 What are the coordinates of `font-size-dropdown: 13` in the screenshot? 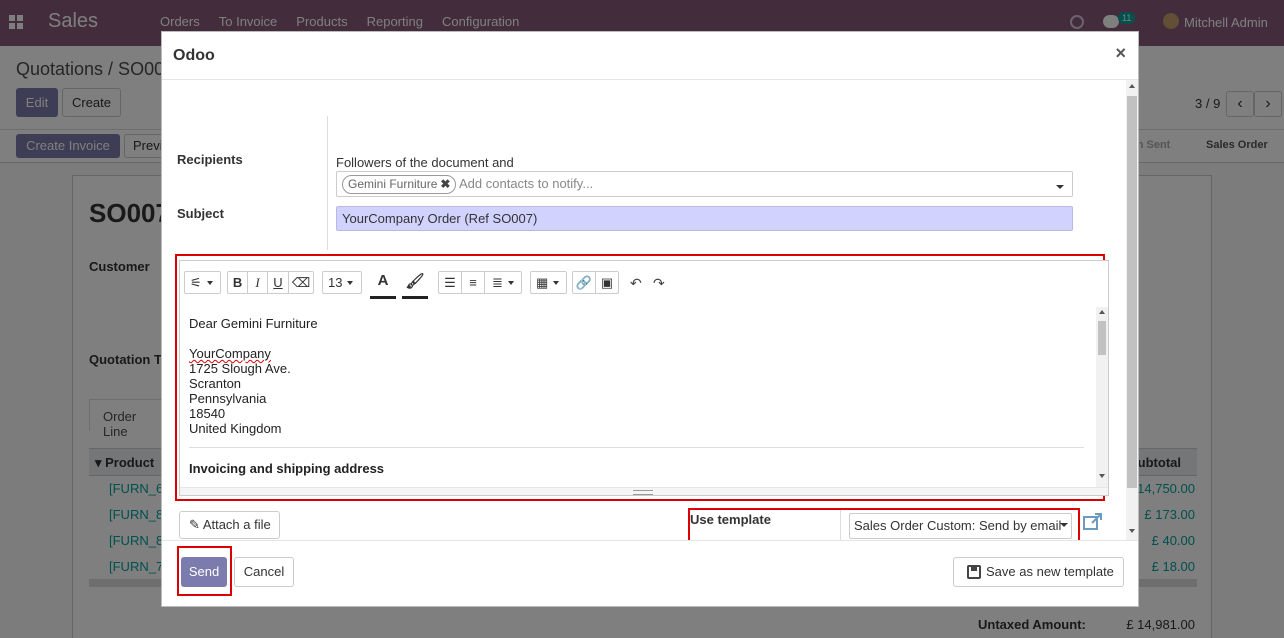 It's located at (342, 282).